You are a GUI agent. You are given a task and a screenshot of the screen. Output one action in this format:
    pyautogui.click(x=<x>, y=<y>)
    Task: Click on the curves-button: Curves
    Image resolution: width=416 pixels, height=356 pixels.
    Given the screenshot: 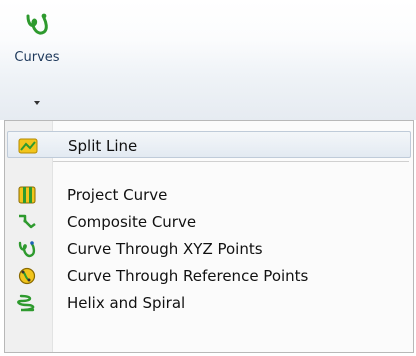 What is the action you would take?
    pyautogui.click(x=37, y=40)
    